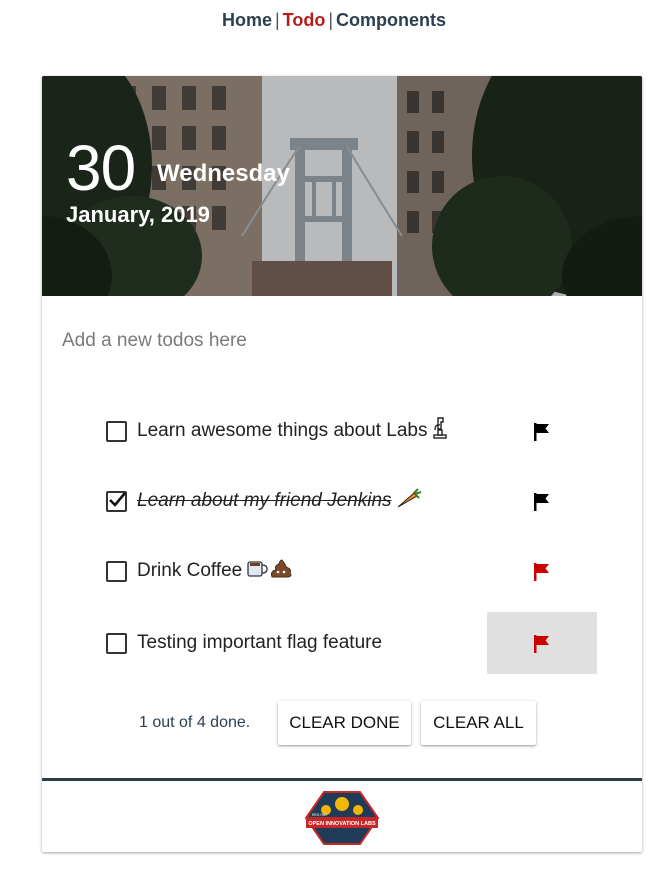 Image resolution: width=668 pixels, height=876 pixels. I want to click on coffee-and-poop-icon, so click(270, 571).